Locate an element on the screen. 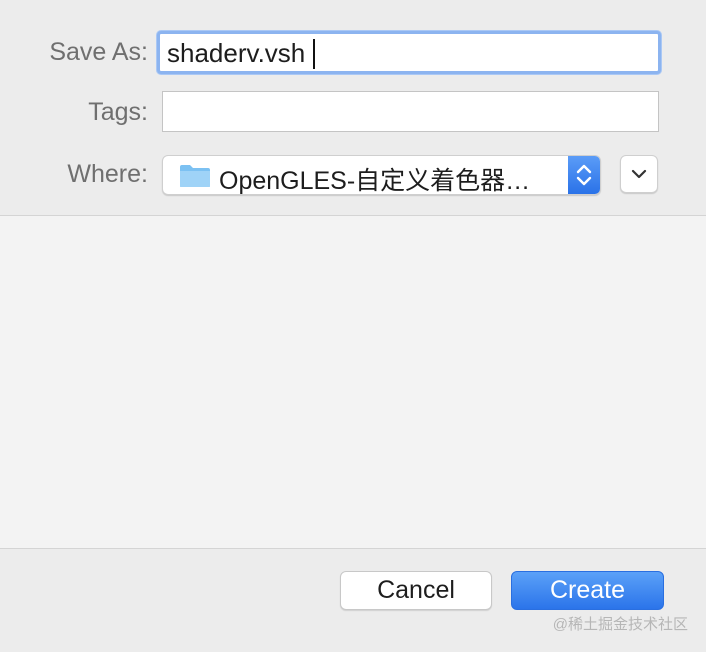 This screenshot has height=652, width=706. save-as-input is located at coordinates (407, 53).